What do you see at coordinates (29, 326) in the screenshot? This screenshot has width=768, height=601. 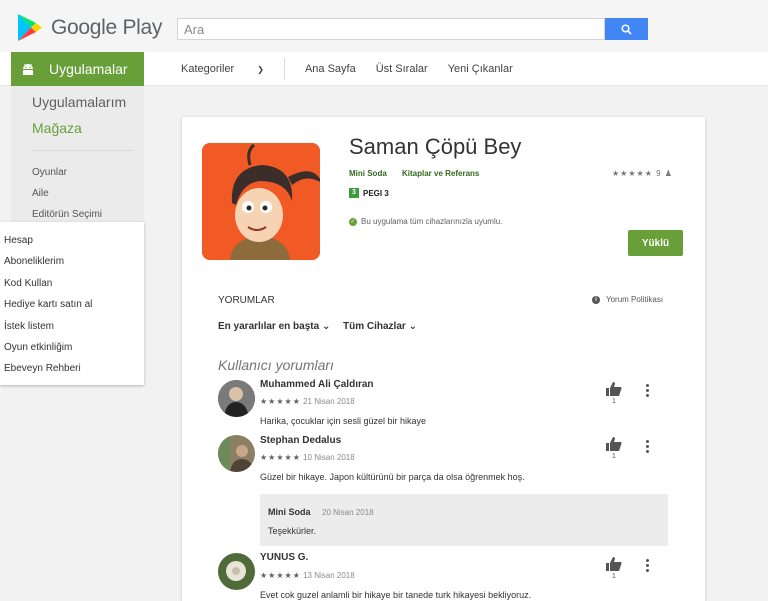 I see `account-item-wishlist: İstek listem` at bounding box center [29, 326].